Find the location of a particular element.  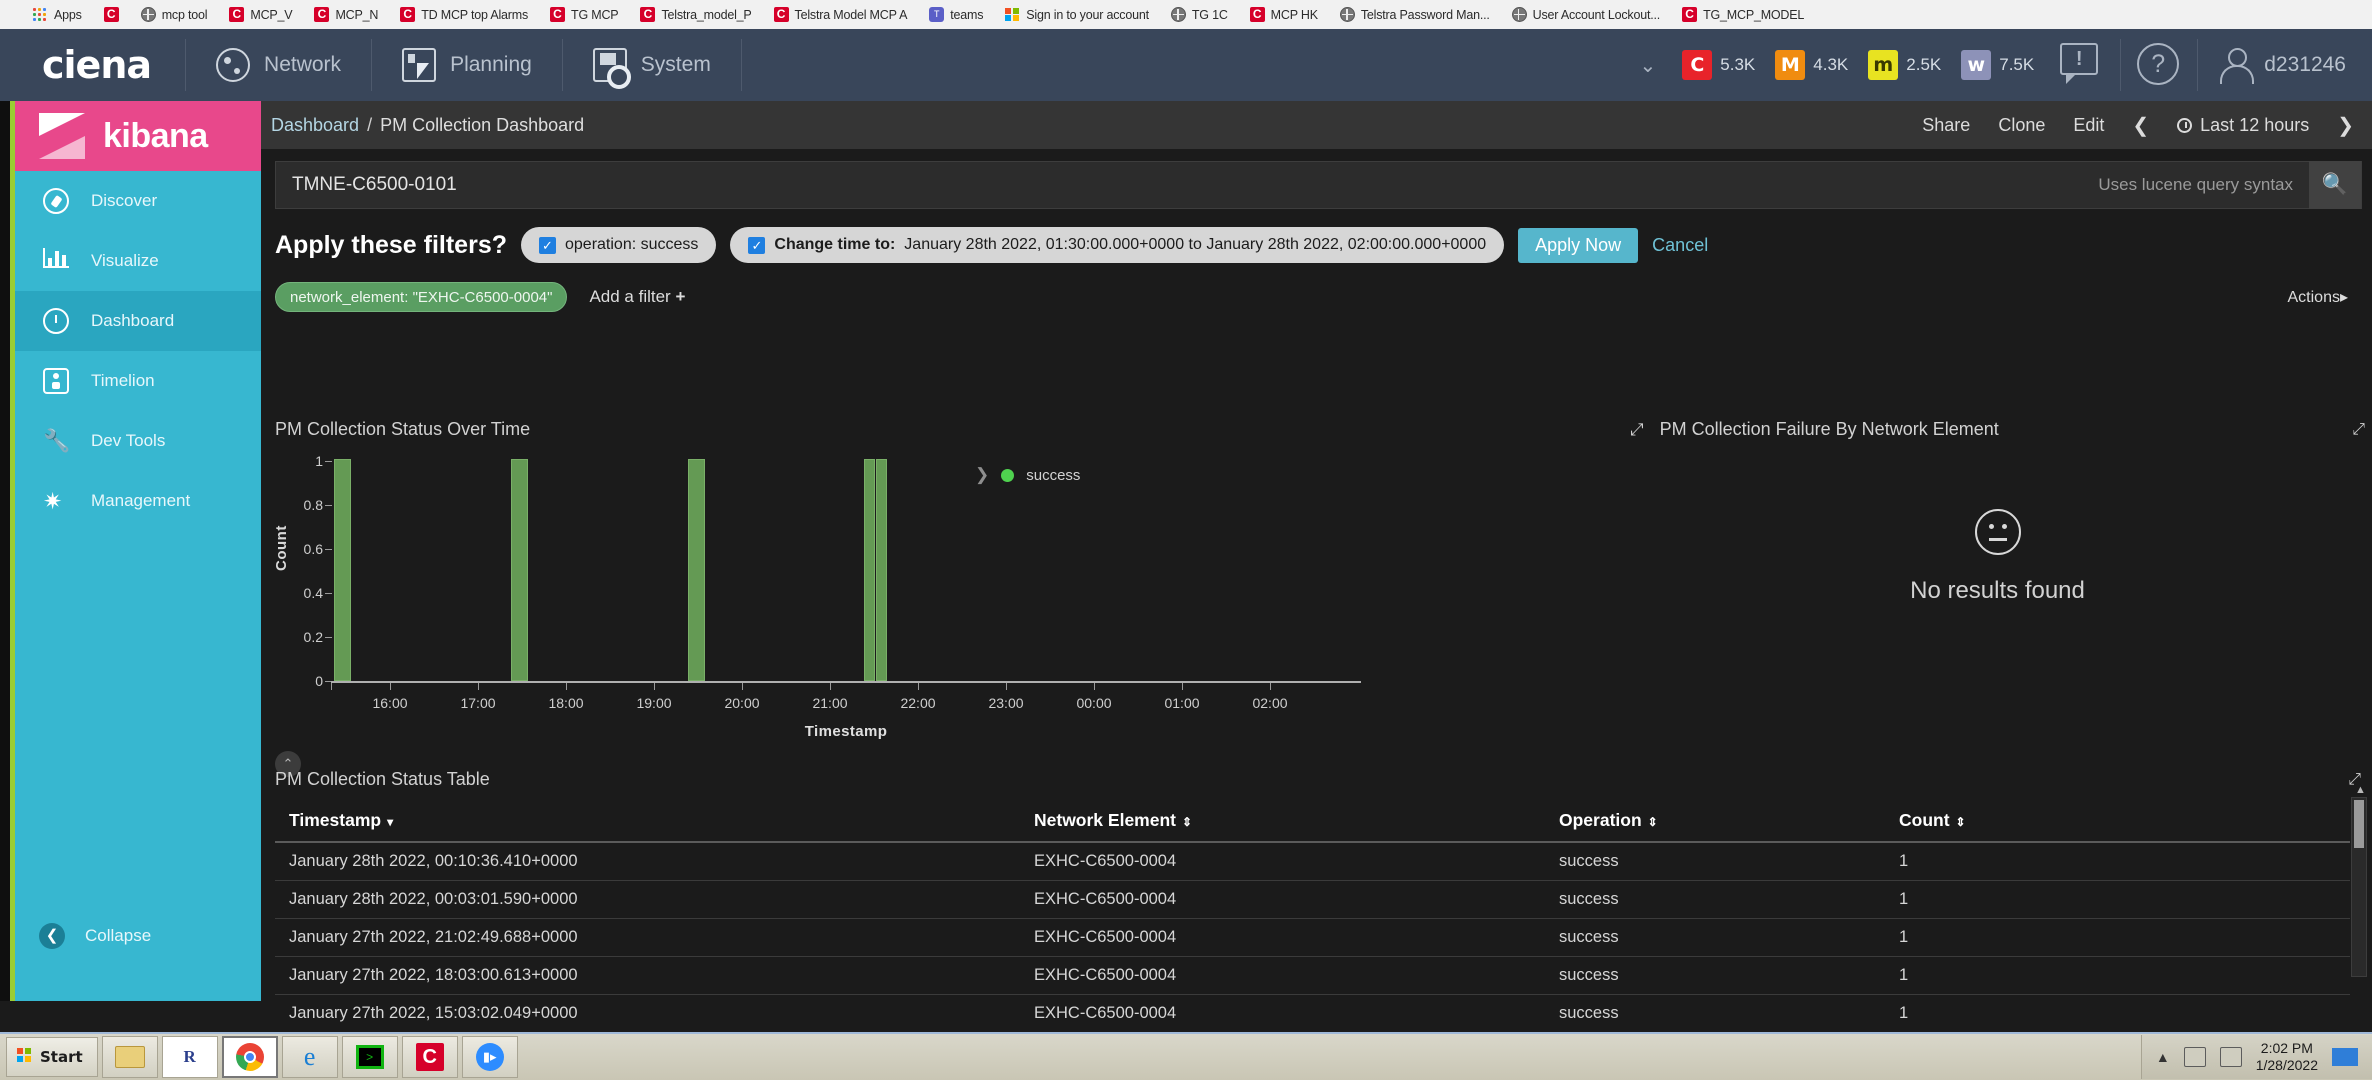

start-button: Start is located at coordinates (52, 1057).